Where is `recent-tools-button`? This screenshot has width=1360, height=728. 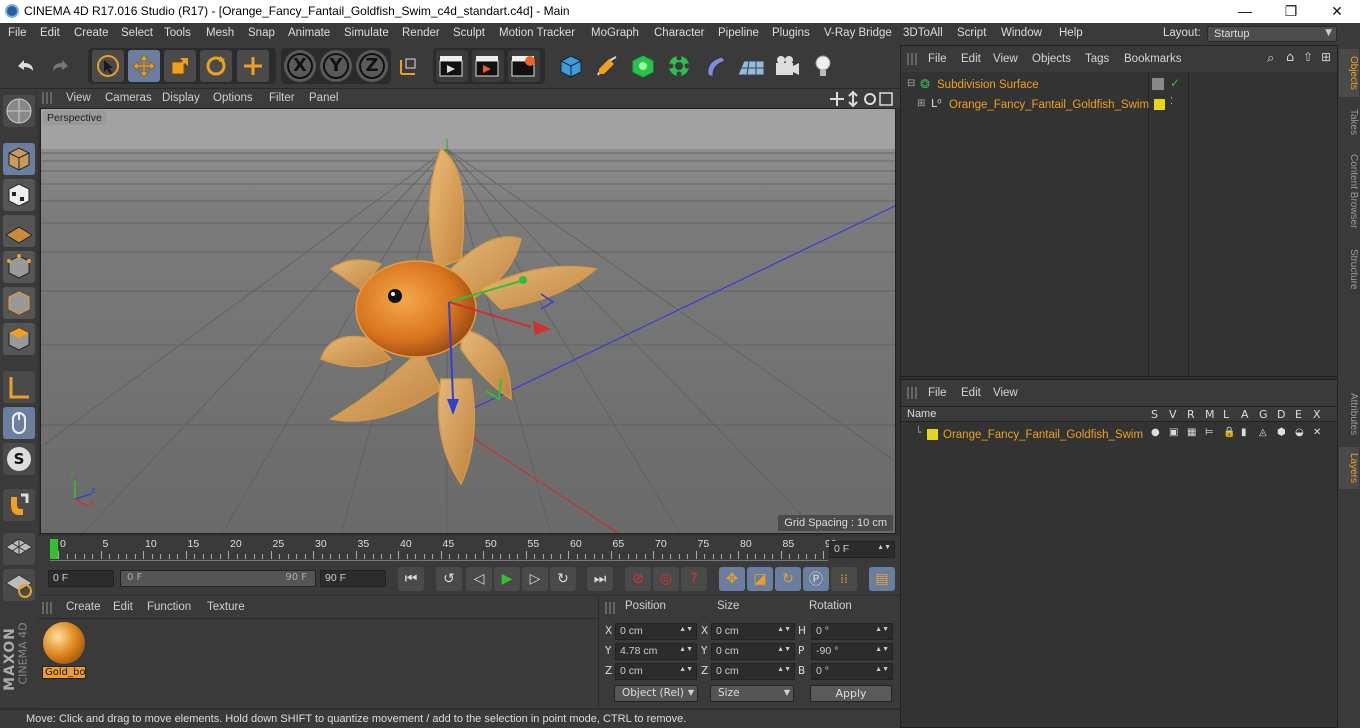 recent-tools-button is located at coordinates (253, 66).